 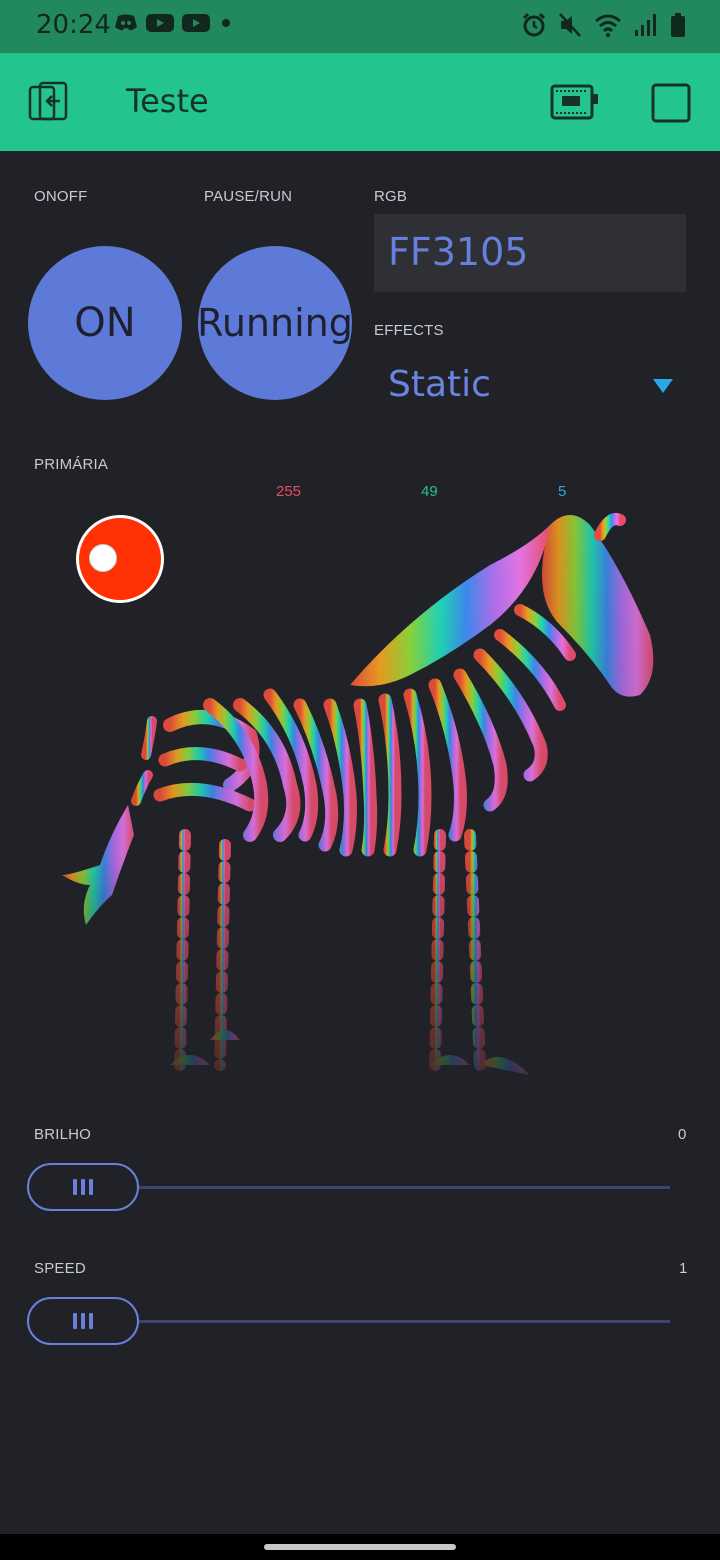 I want to click on stop-button, so click(x=671, y=103).